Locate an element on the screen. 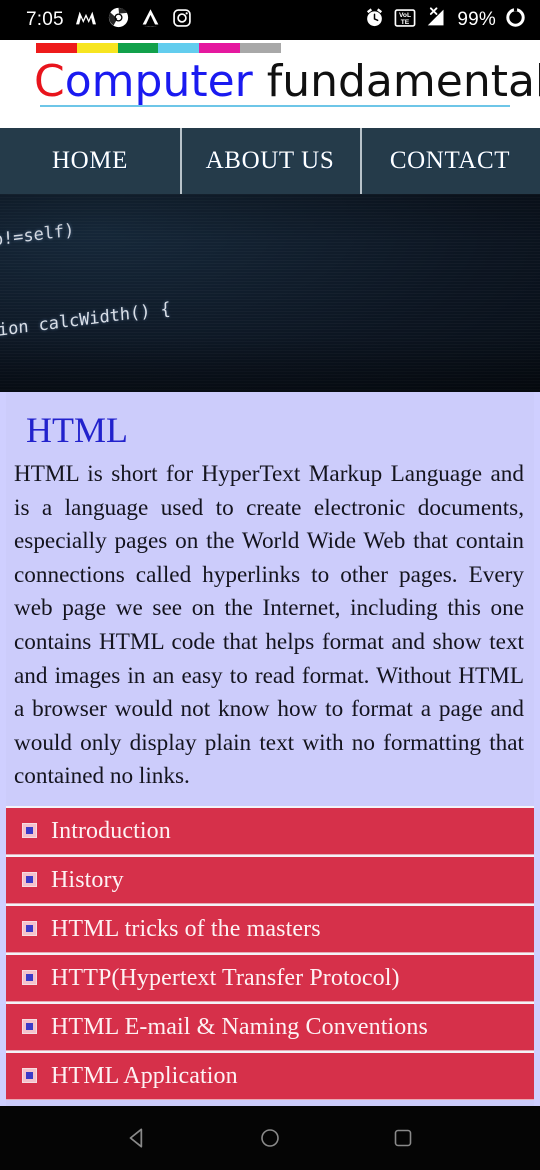 This screenshot has height=1170, width=540. color-bar-segment-red is located at coordinates (56, 48).